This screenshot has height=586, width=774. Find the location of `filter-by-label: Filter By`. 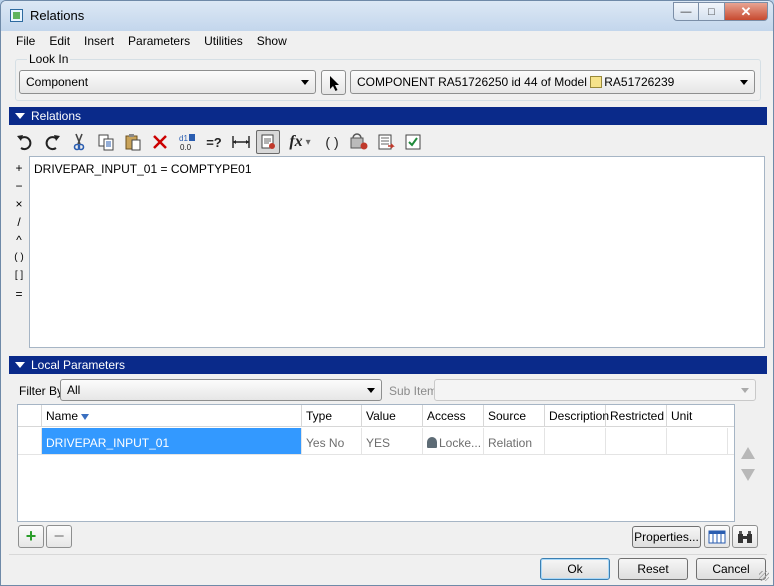

filter-by-label: Filter By is located at coordinates (41, 391).